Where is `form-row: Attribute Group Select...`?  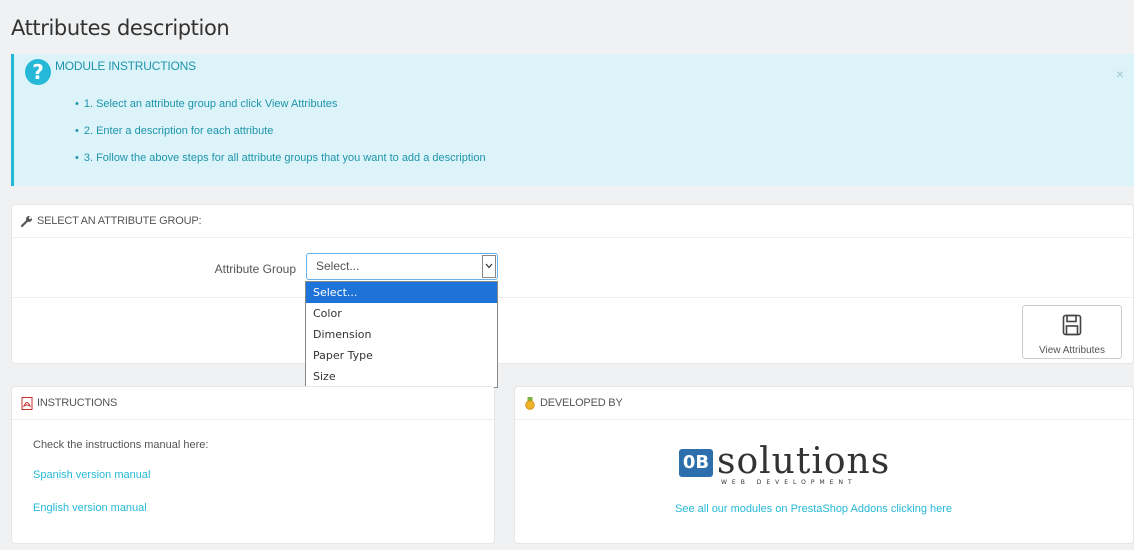
form-row: Attribute Group Select... is located at coordinates (572, 267).